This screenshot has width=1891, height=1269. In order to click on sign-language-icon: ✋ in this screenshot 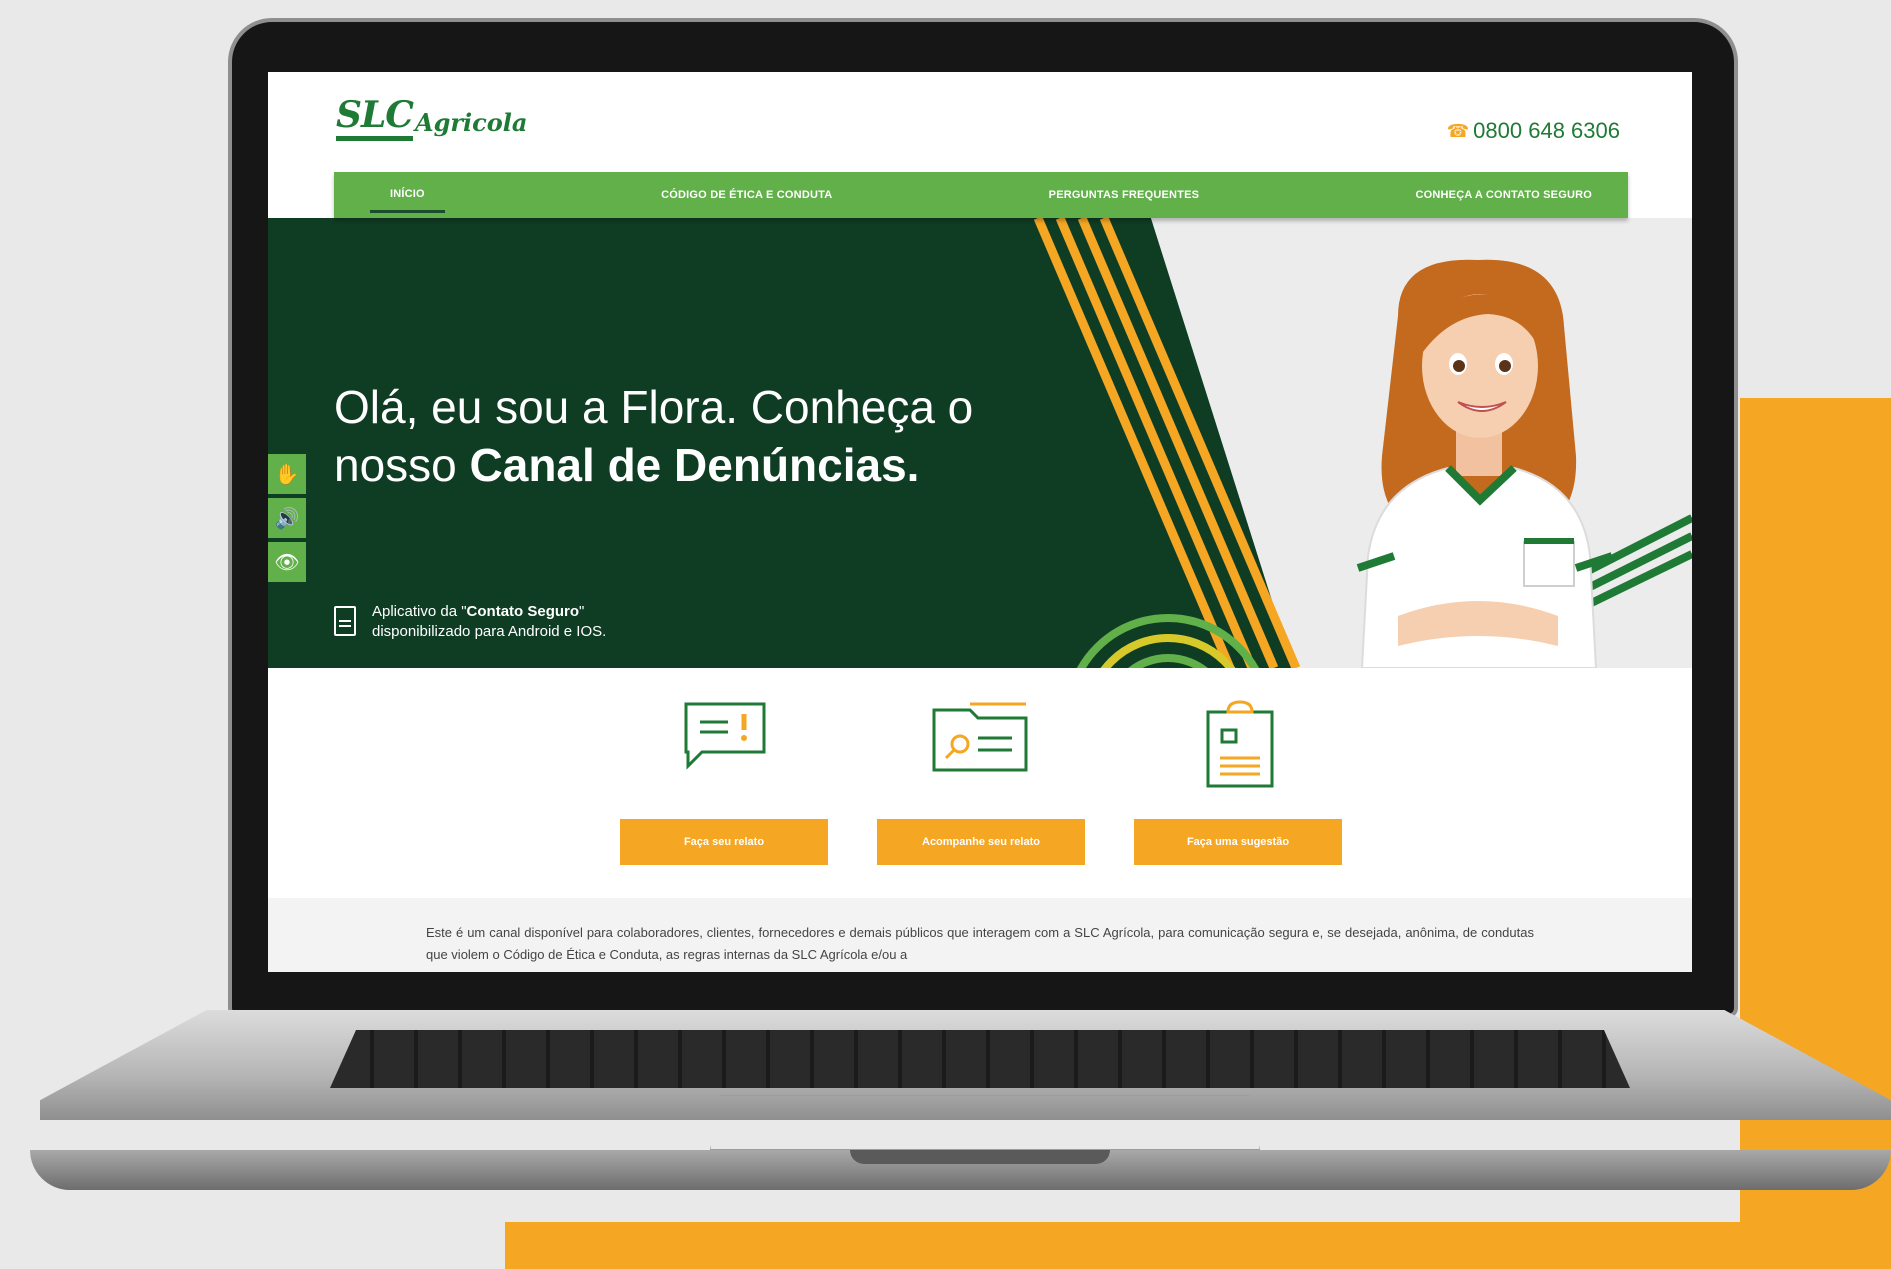, I will do `click(287, 474)`.